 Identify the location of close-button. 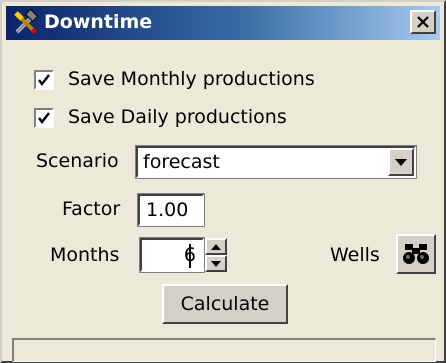
(423, 22).